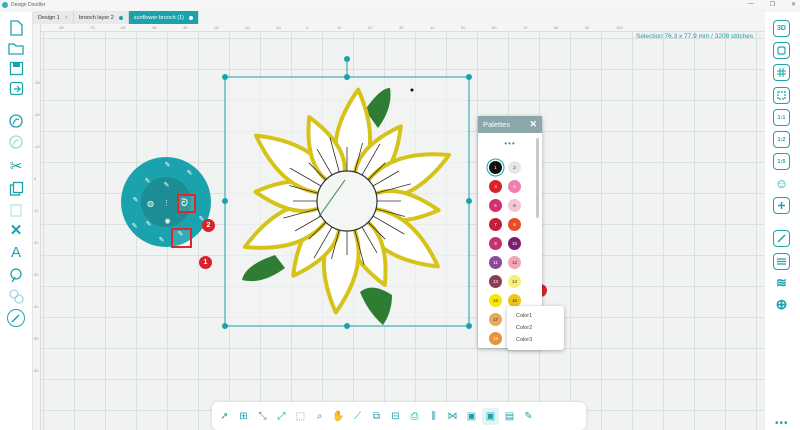  What do you see at coordinates (497, 124) in the screenshot?
I see `palettes-title: Palettes` at bounding box center [497, 124].